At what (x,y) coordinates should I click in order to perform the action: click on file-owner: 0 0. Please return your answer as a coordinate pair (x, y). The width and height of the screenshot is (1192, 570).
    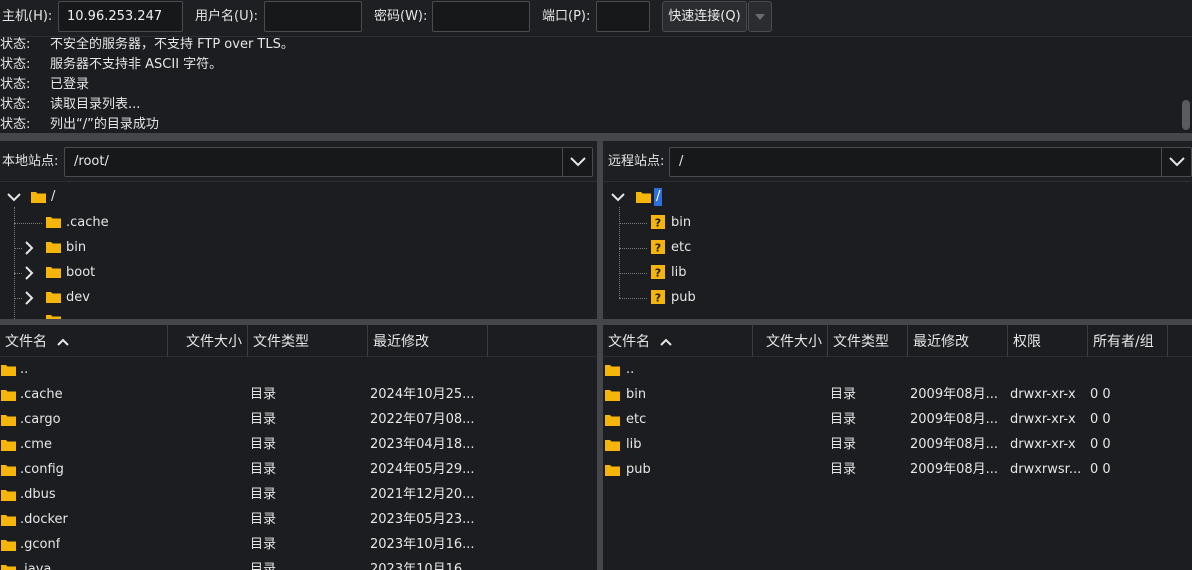
    Looking at the image, I should click on (1100, 419).